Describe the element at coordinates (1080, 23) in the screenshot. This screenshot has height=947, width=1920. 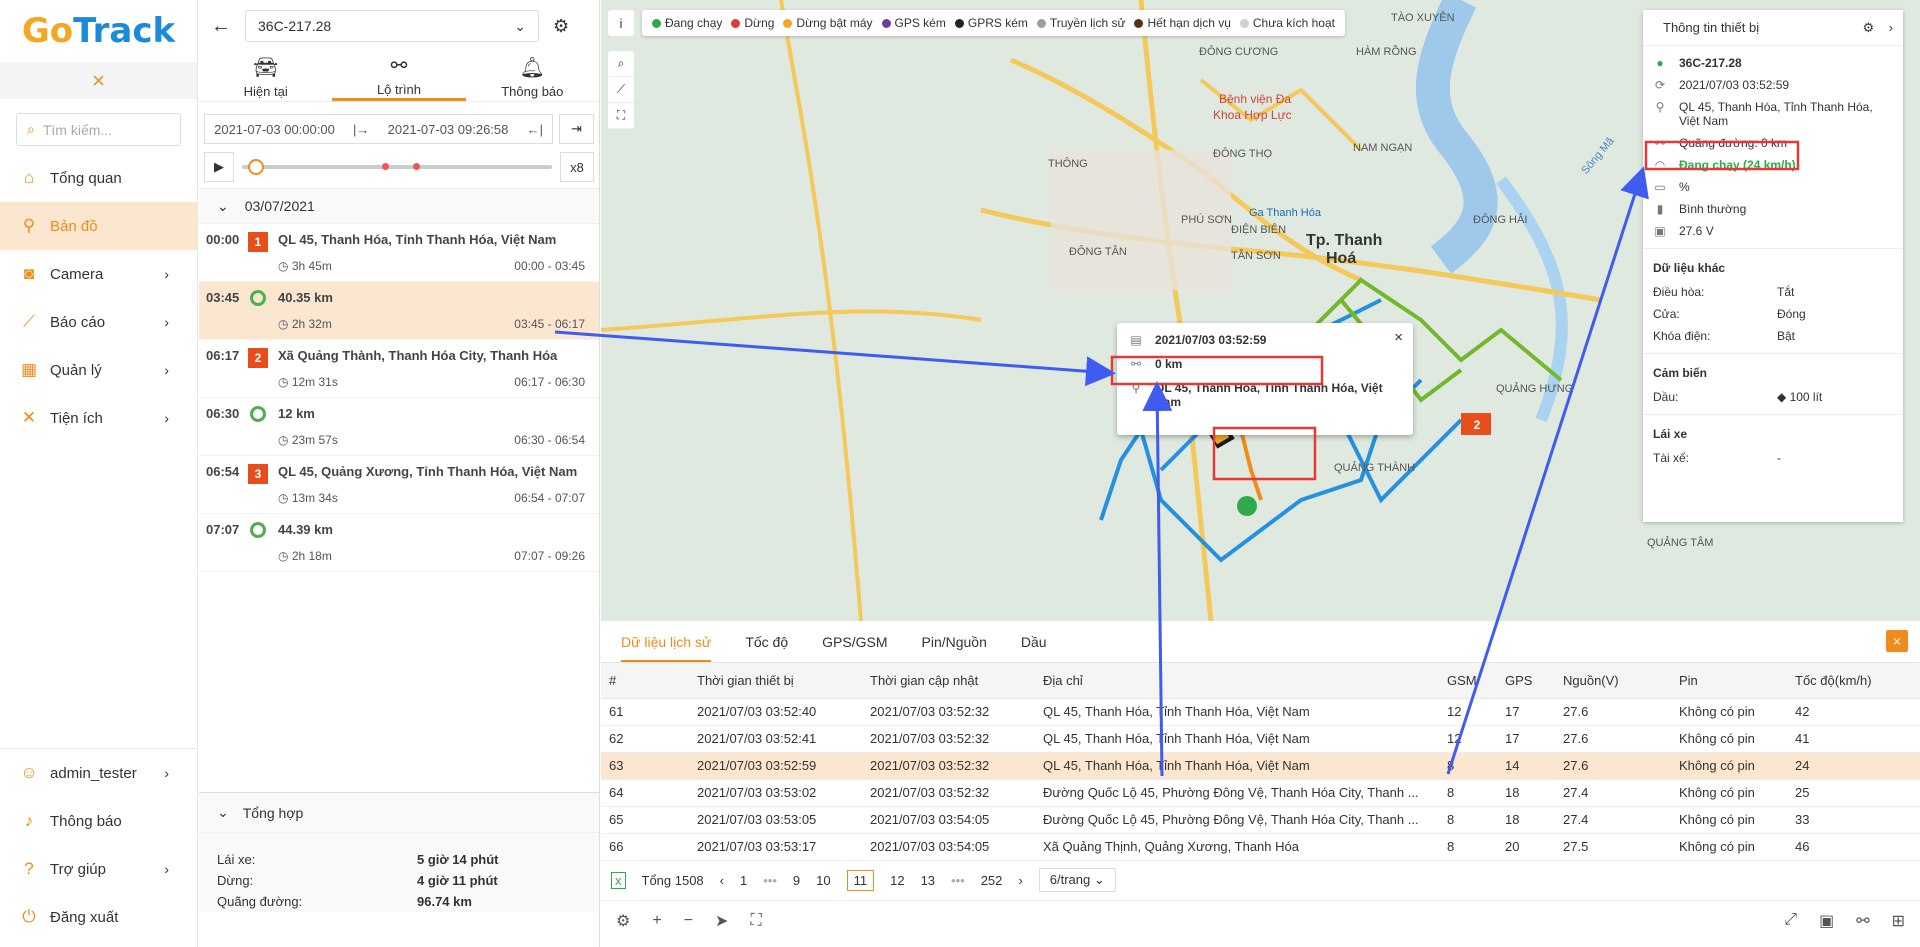
I see `legend-item: Truyền lịch sử` at that location.